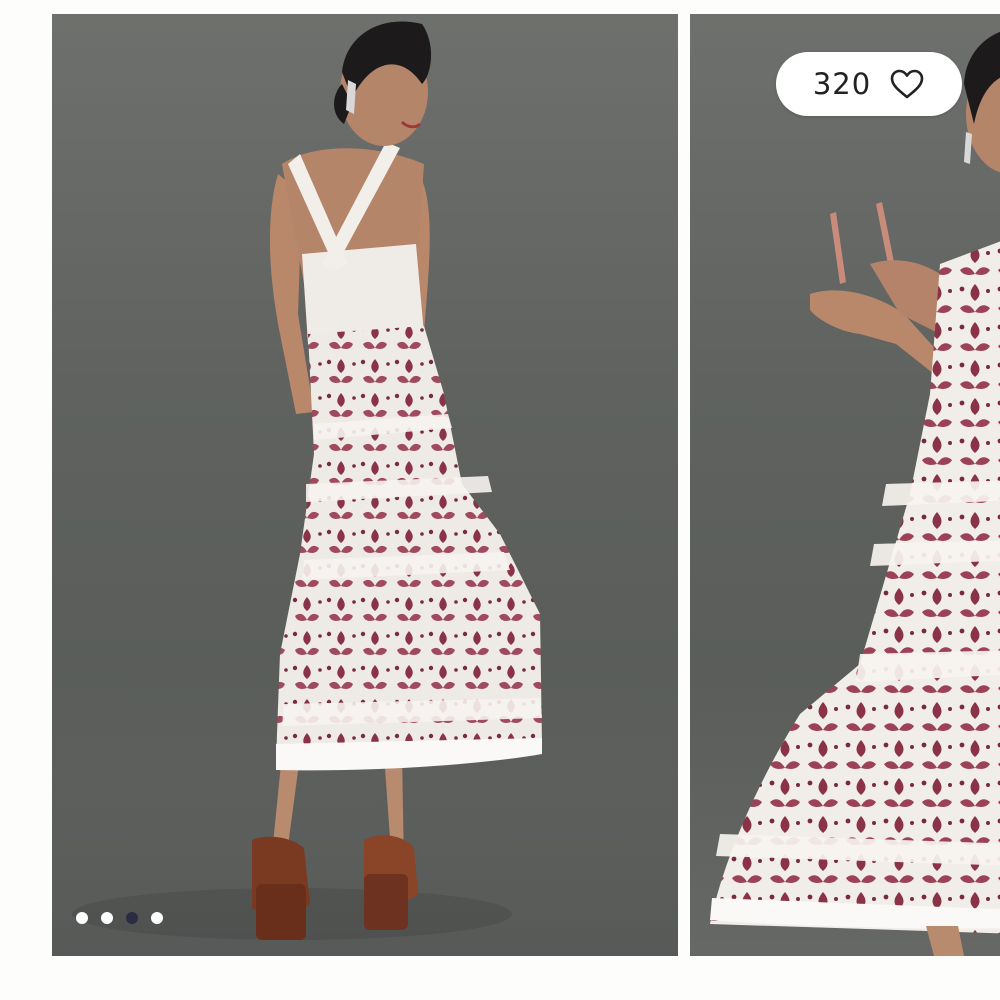 This screenshot has height=1000, width=1000. I want to click on favorite-count: 320, so click(842, 84).